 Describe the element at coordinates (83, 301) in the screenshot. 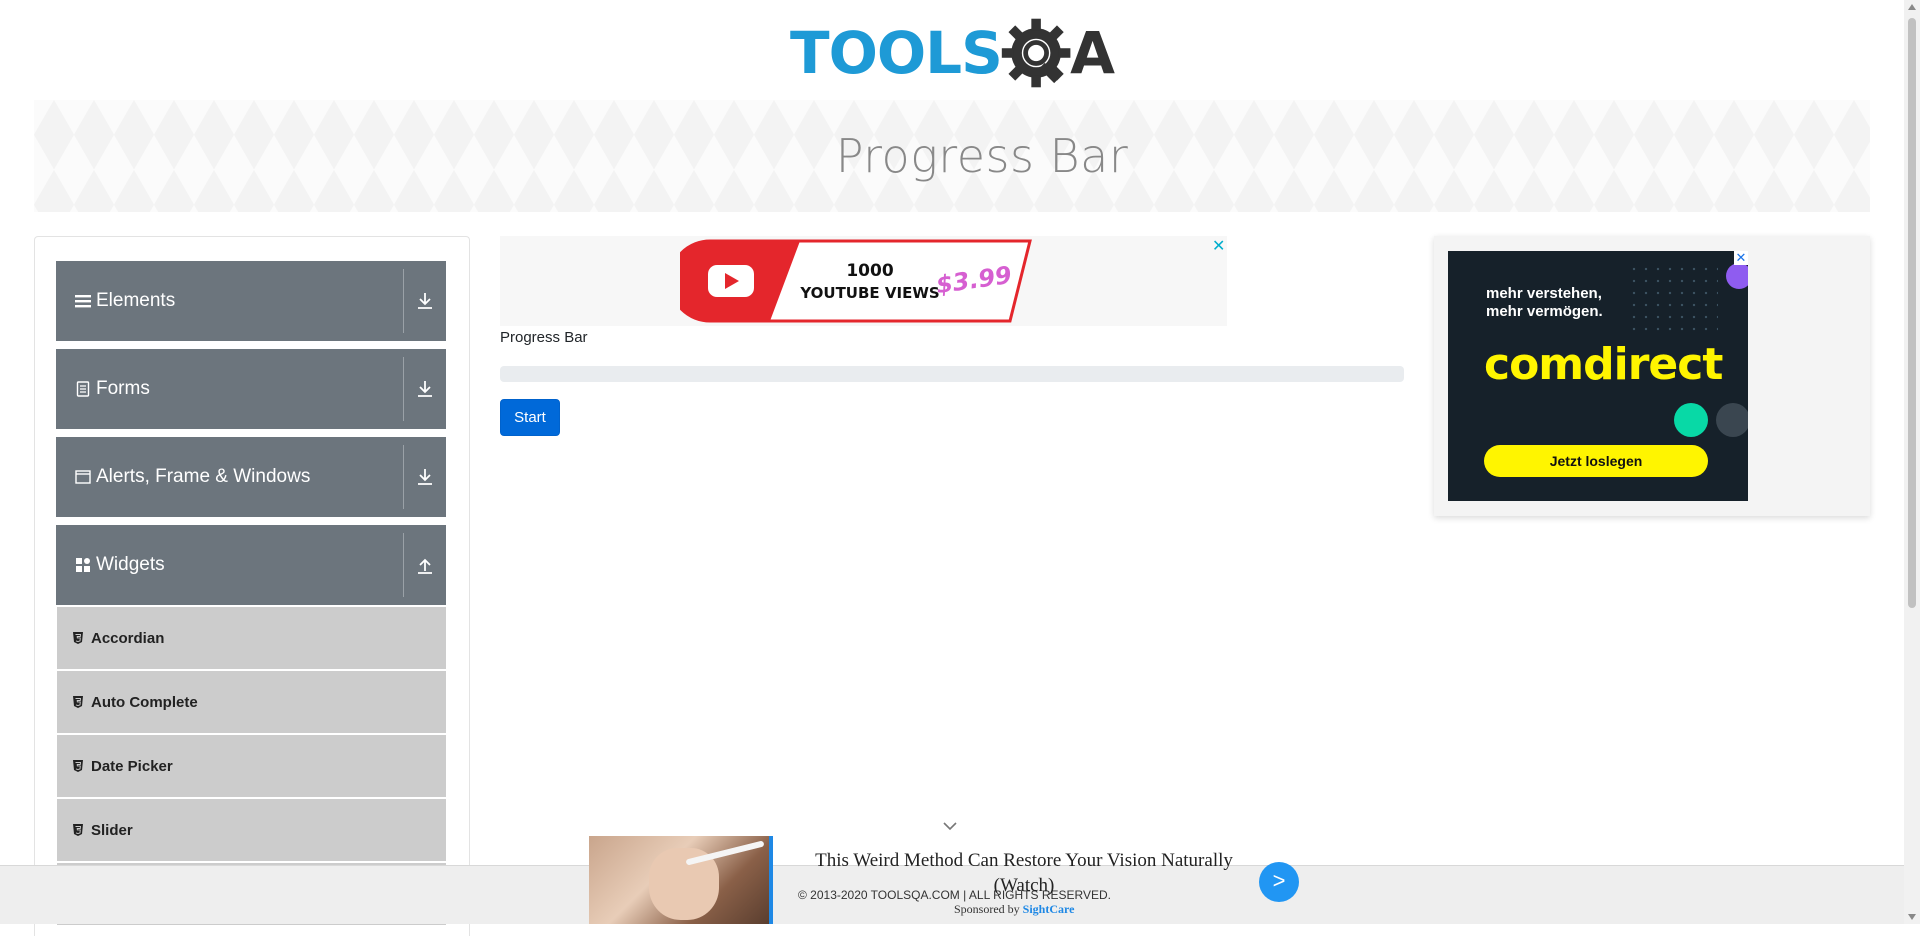

I see `hamburger-icon` at that location.